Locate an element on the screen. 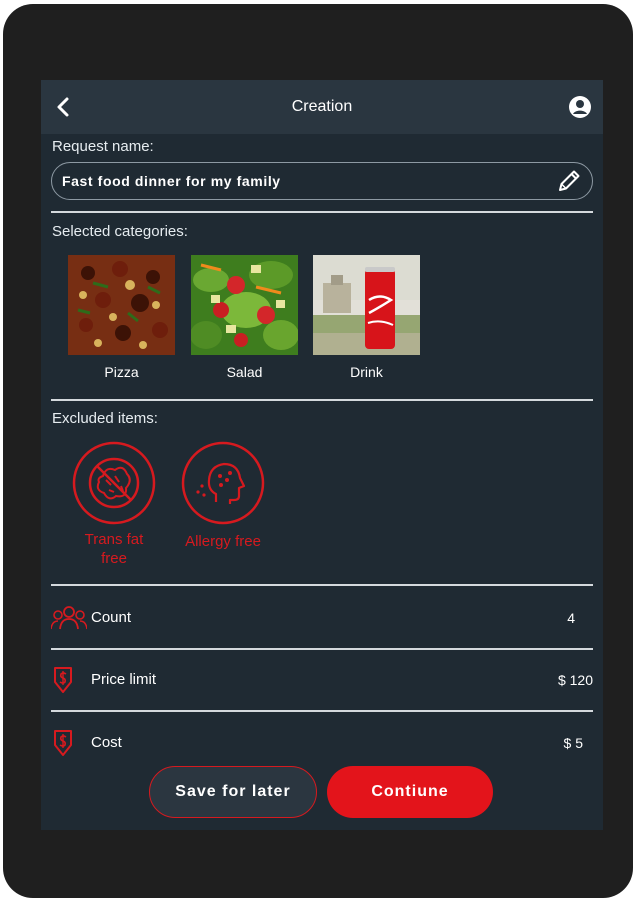 This screenshot has height=900, width=636. excluded-label: Trans fat free is located at coordinates (114, 549).